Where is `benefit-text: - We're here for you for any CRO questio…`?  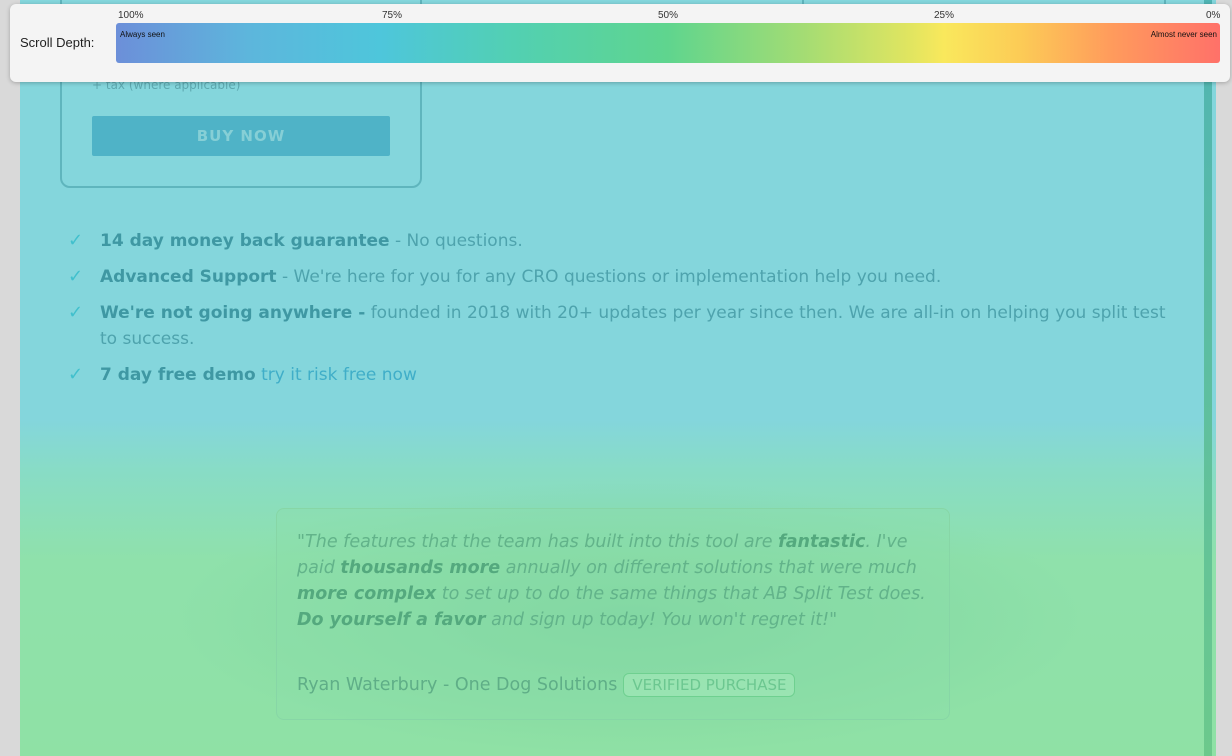
benefit-text: - We're here for you for any CRO questio… is located at coordinates (609, 277).